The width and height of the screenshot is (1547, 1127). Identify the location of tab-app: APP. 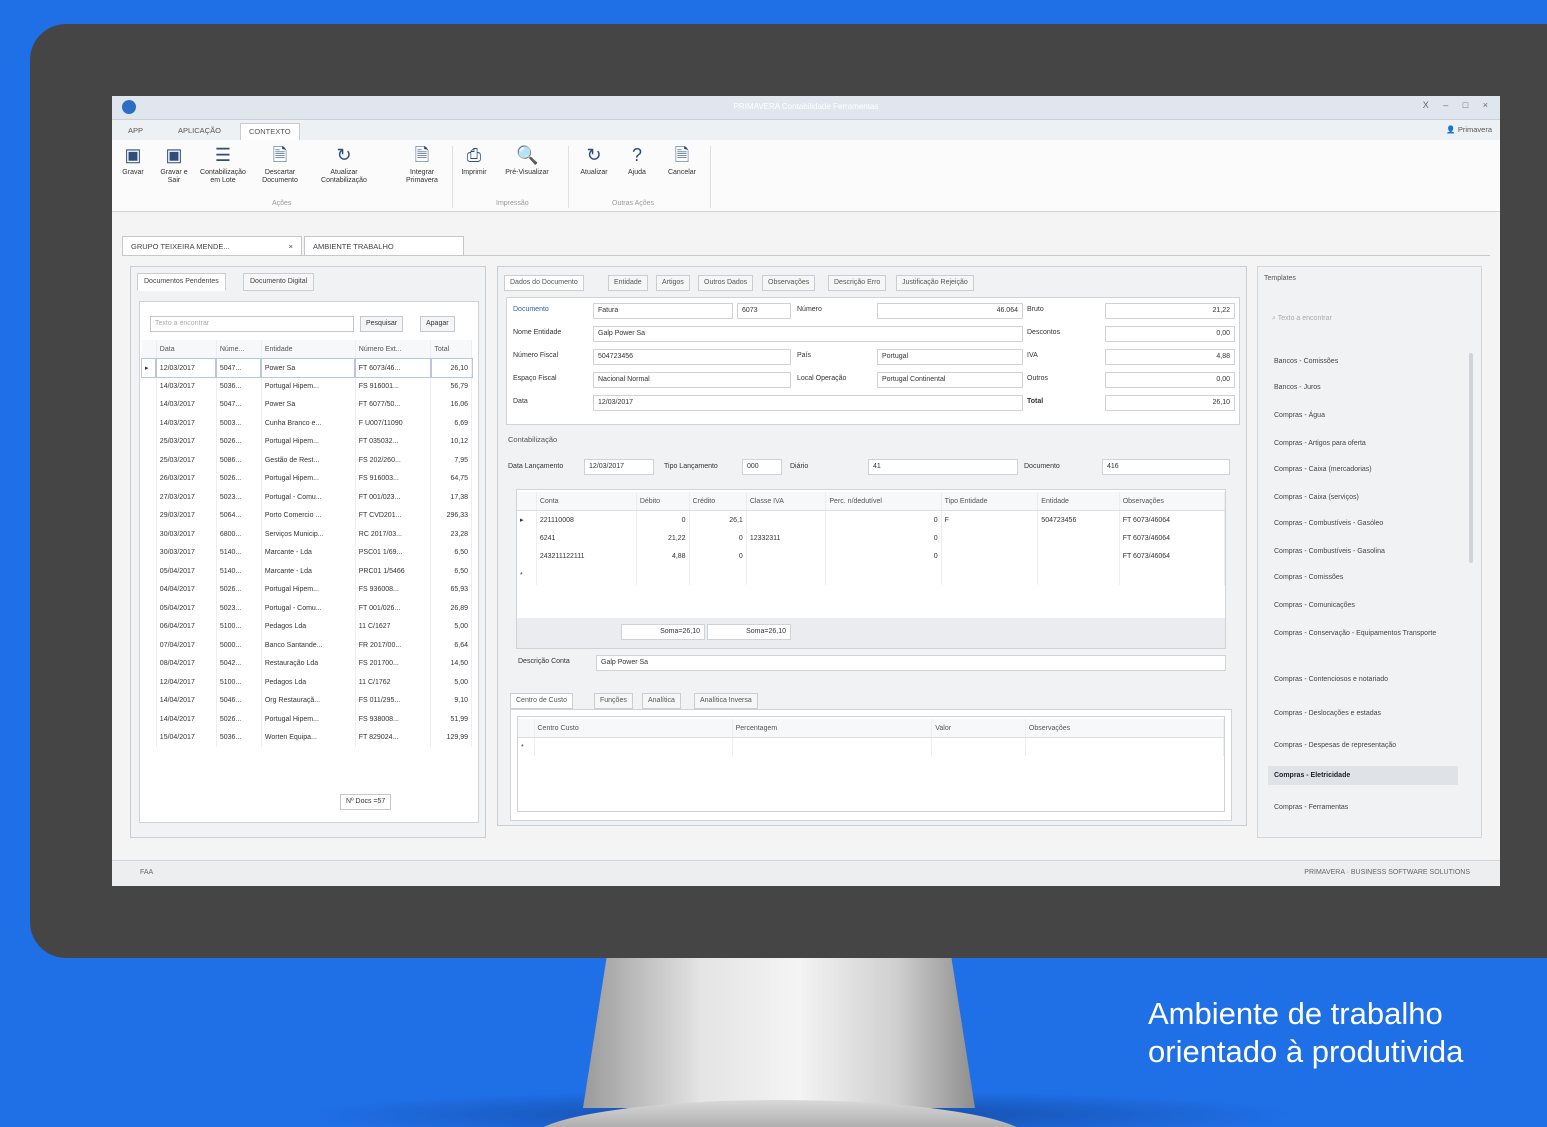
(135, 131).